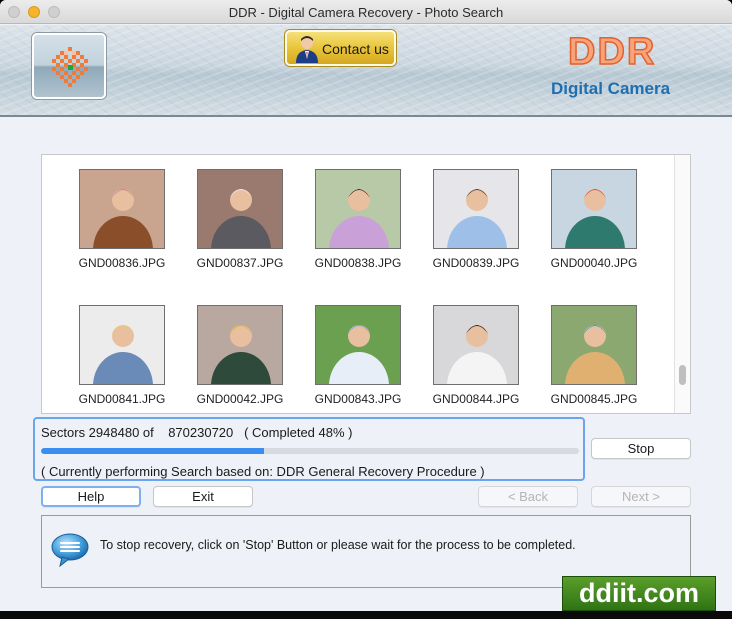 This screenshot has height=619, width=732. I want to click on recovery-logo-icon, so click(70, 67).